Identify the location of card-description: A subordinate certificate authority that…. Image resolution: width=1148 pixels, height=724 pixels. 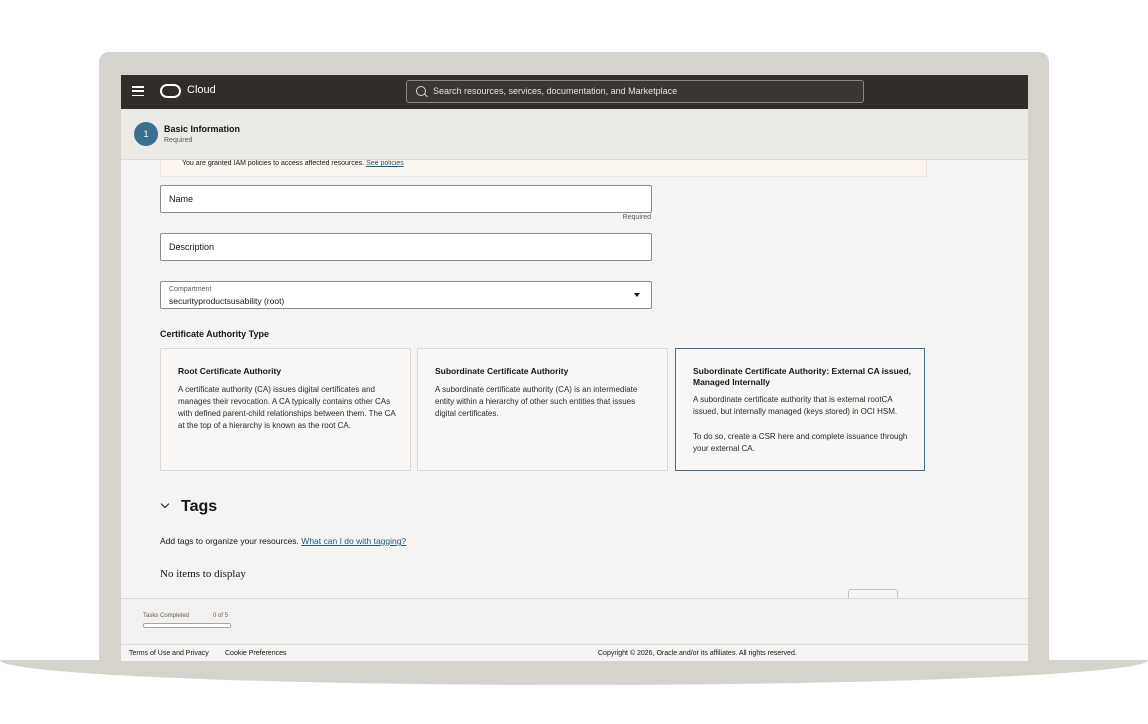
(795, 405).